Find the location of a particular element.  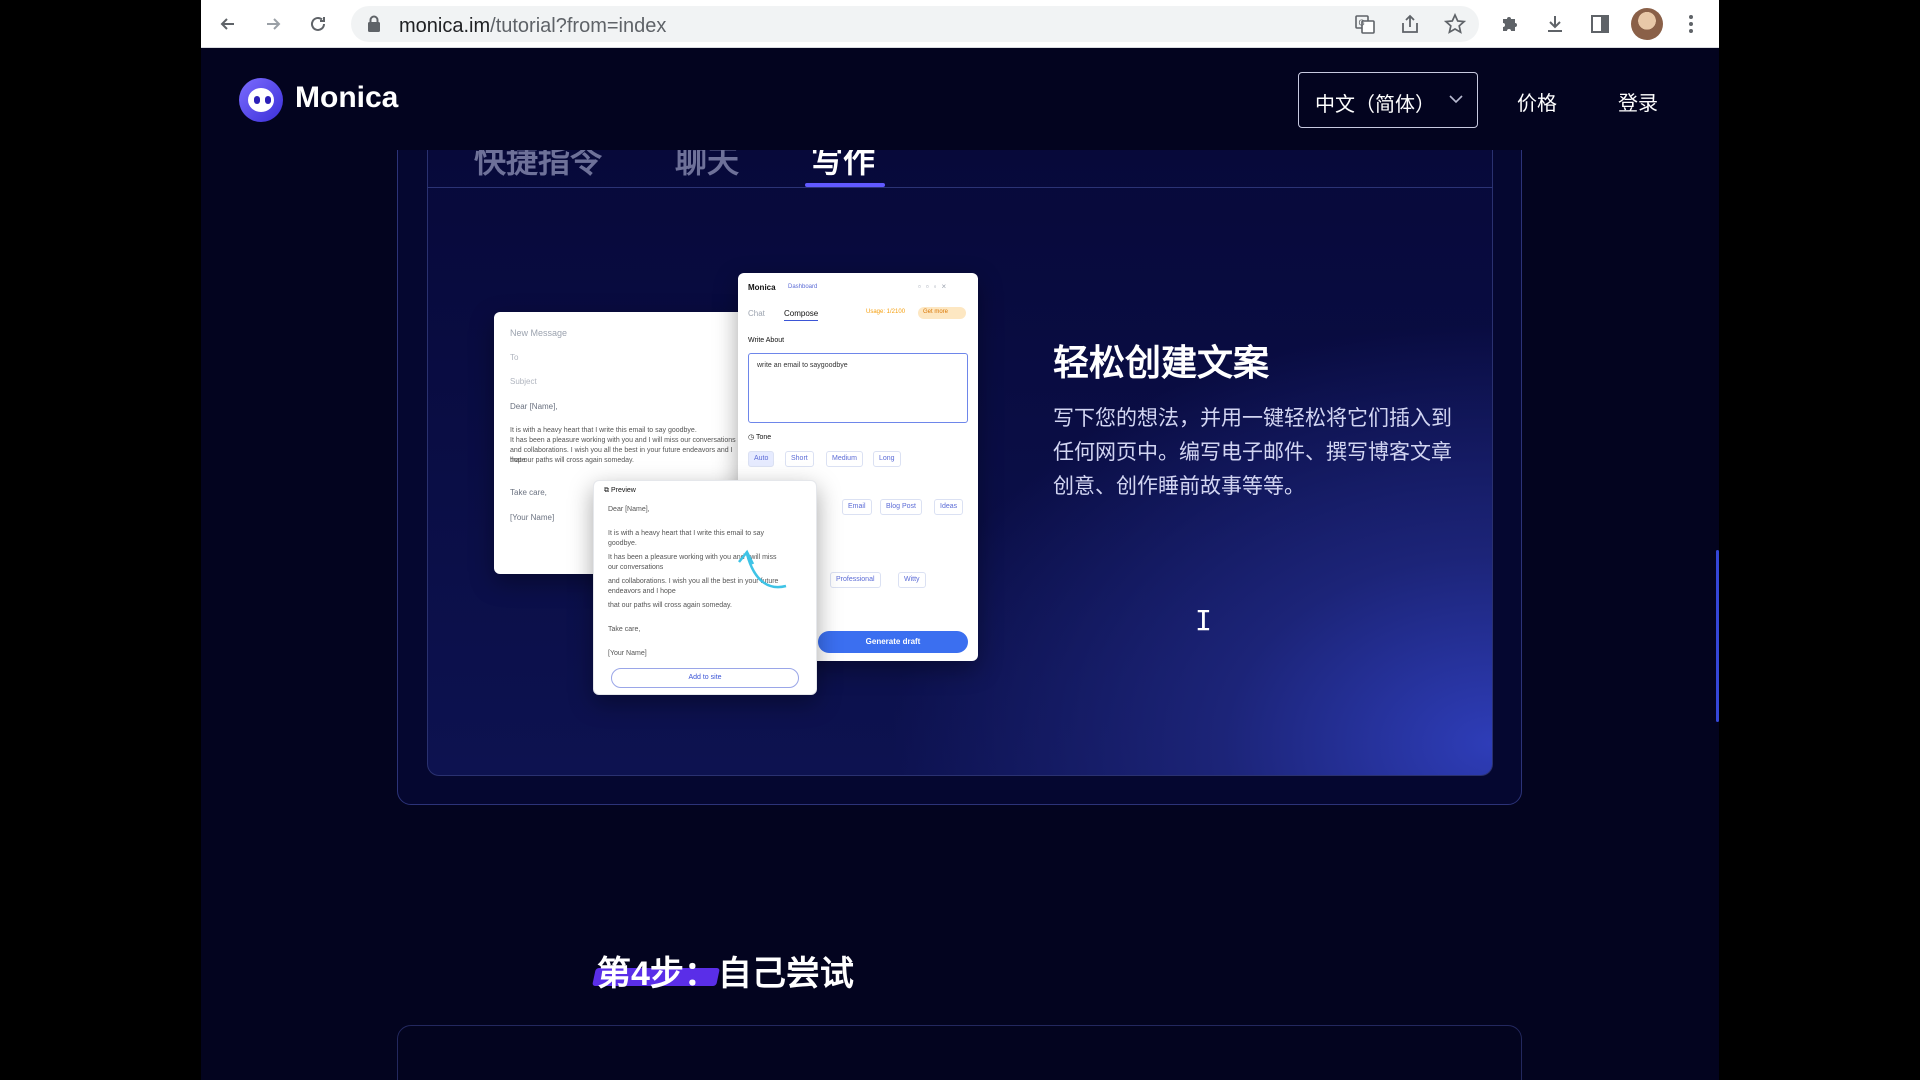

forward-icon is located at coordinates (273, 24).